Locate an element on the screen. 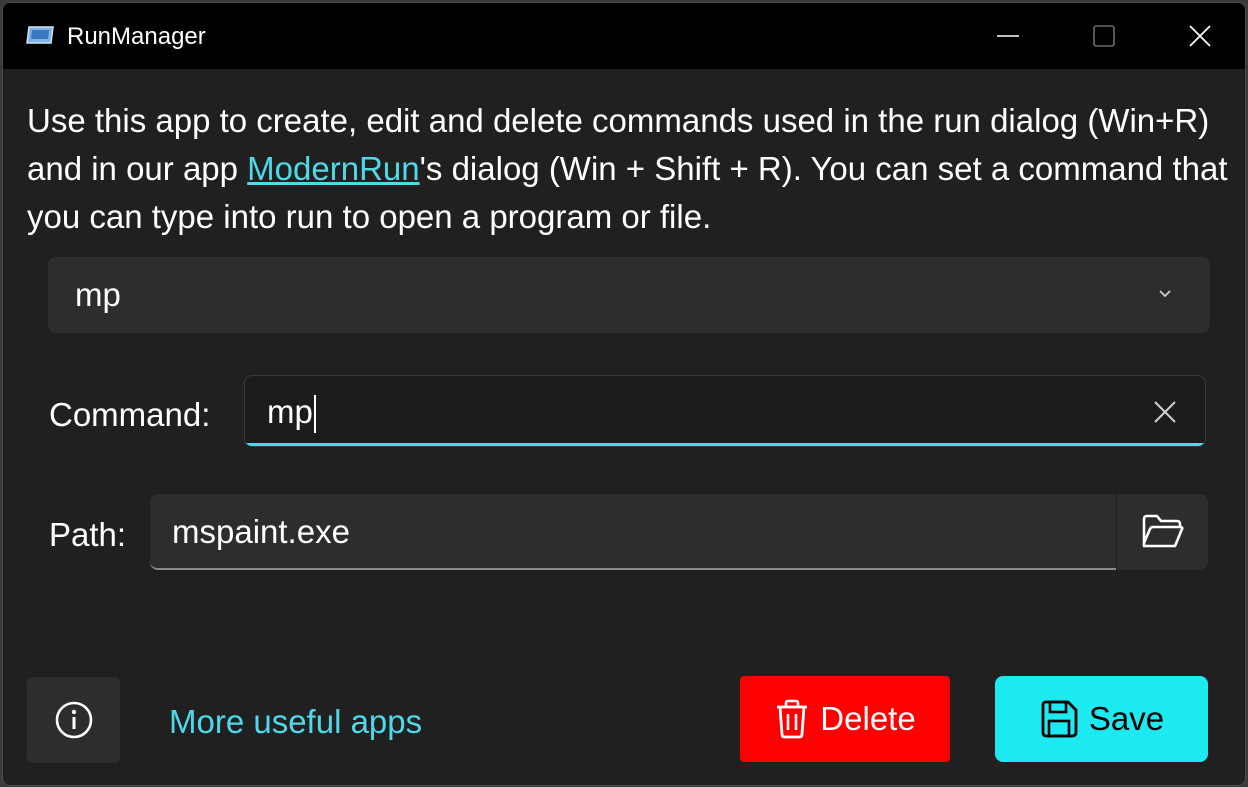 The image size is (1248, 787). maximize-button is located at coordinates (1104, 36).